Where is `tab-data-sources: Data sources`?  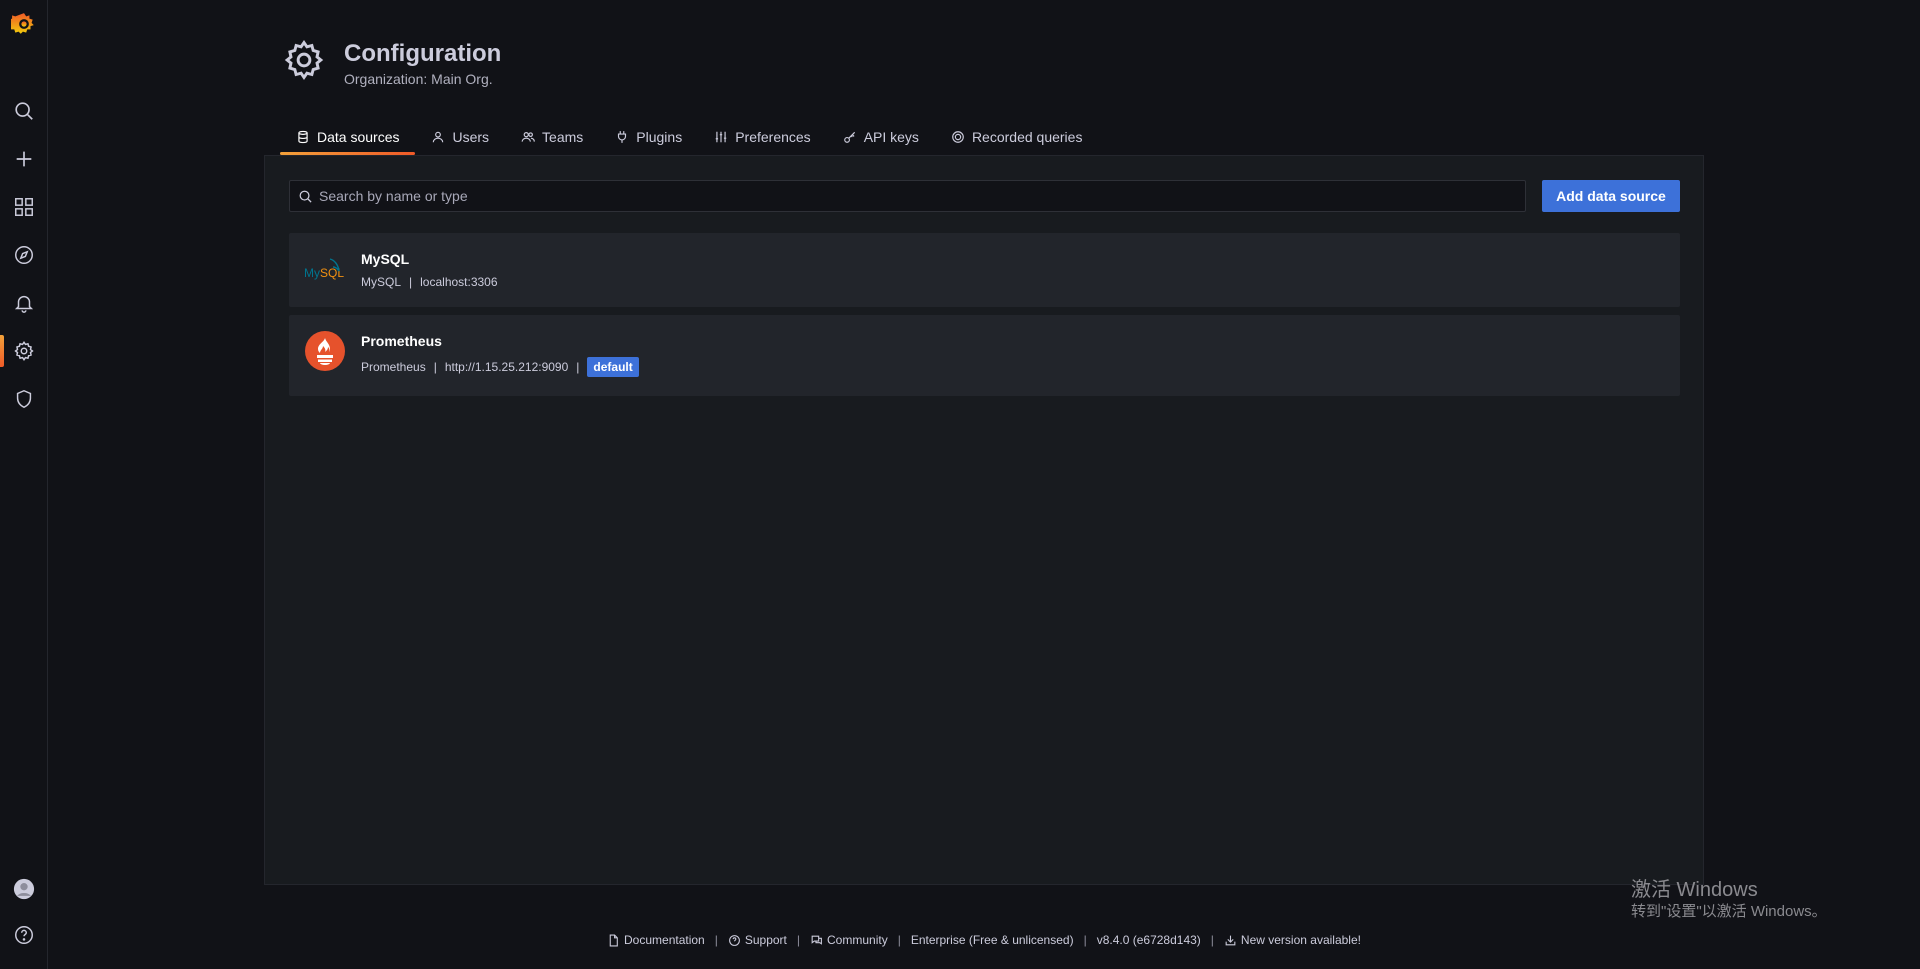
tab-data-sources: Data sources is located at coordinates (348, 136).